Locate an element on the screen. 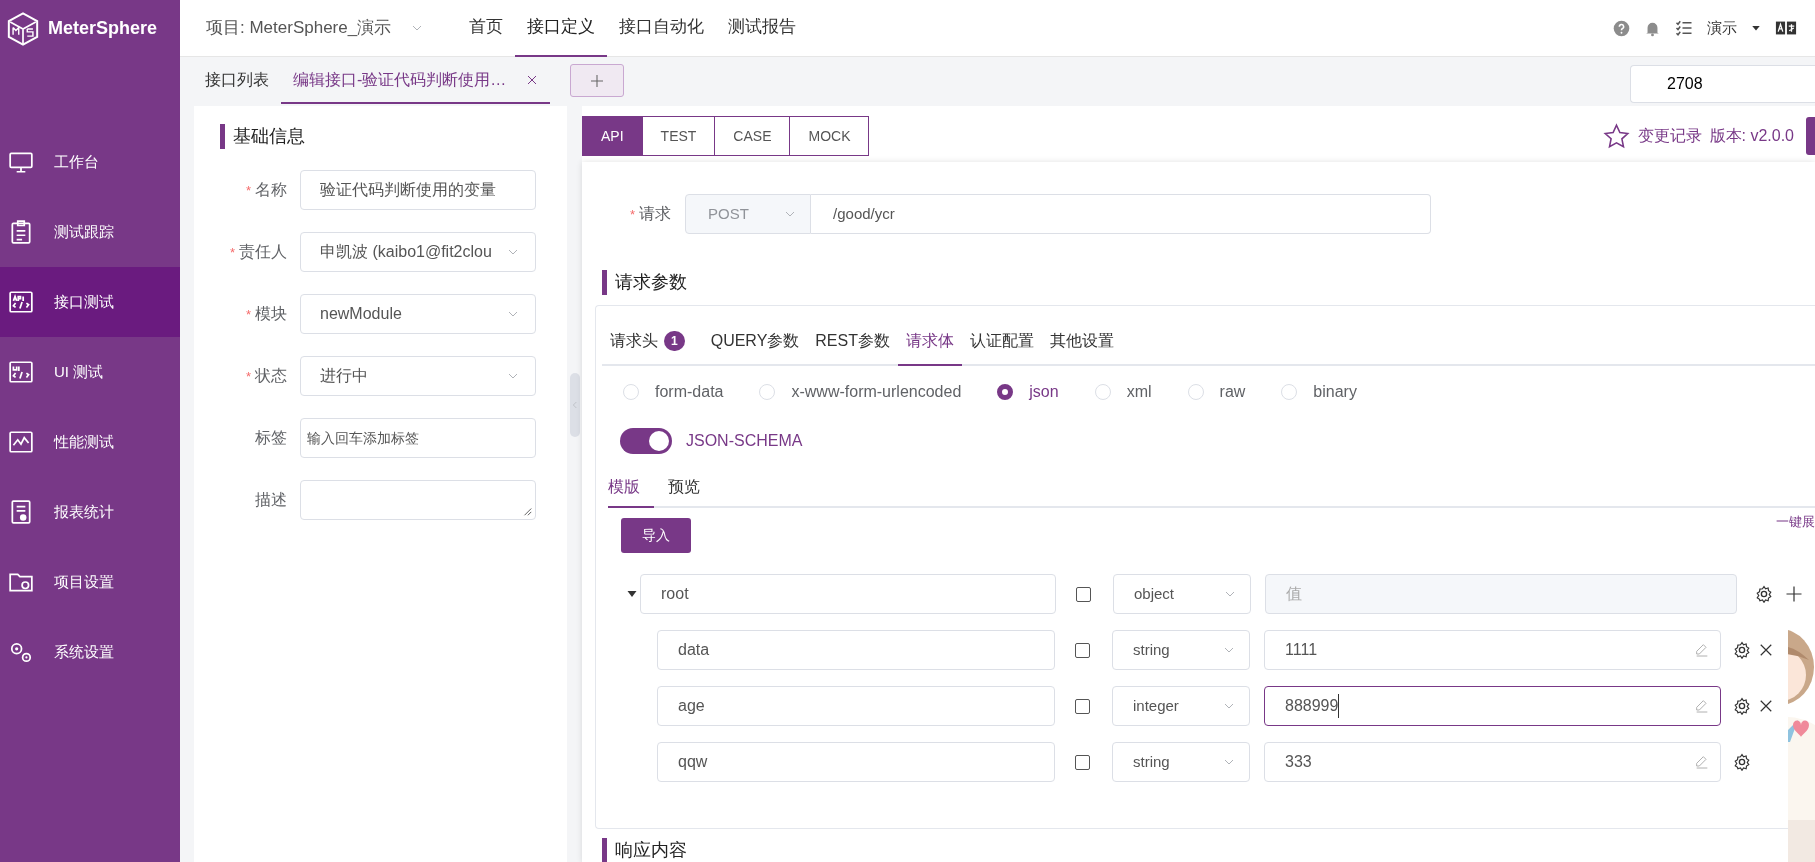 This screenshot has height=862, width=1815. field-label: * 模块 is located at coordinates (266, 314).